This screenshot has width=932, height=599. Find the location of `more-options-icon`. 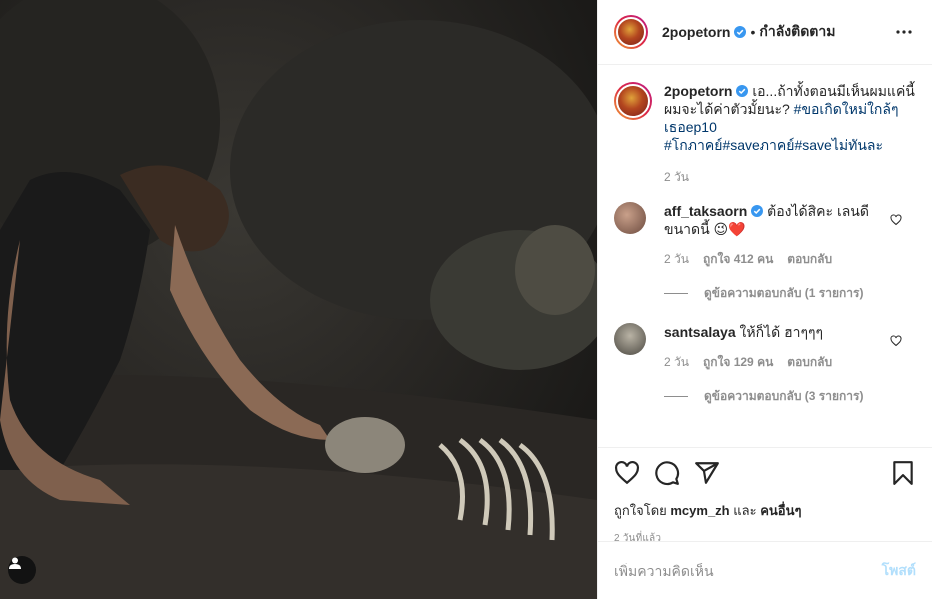

more-options-icon is located at coordinates (904, 32).